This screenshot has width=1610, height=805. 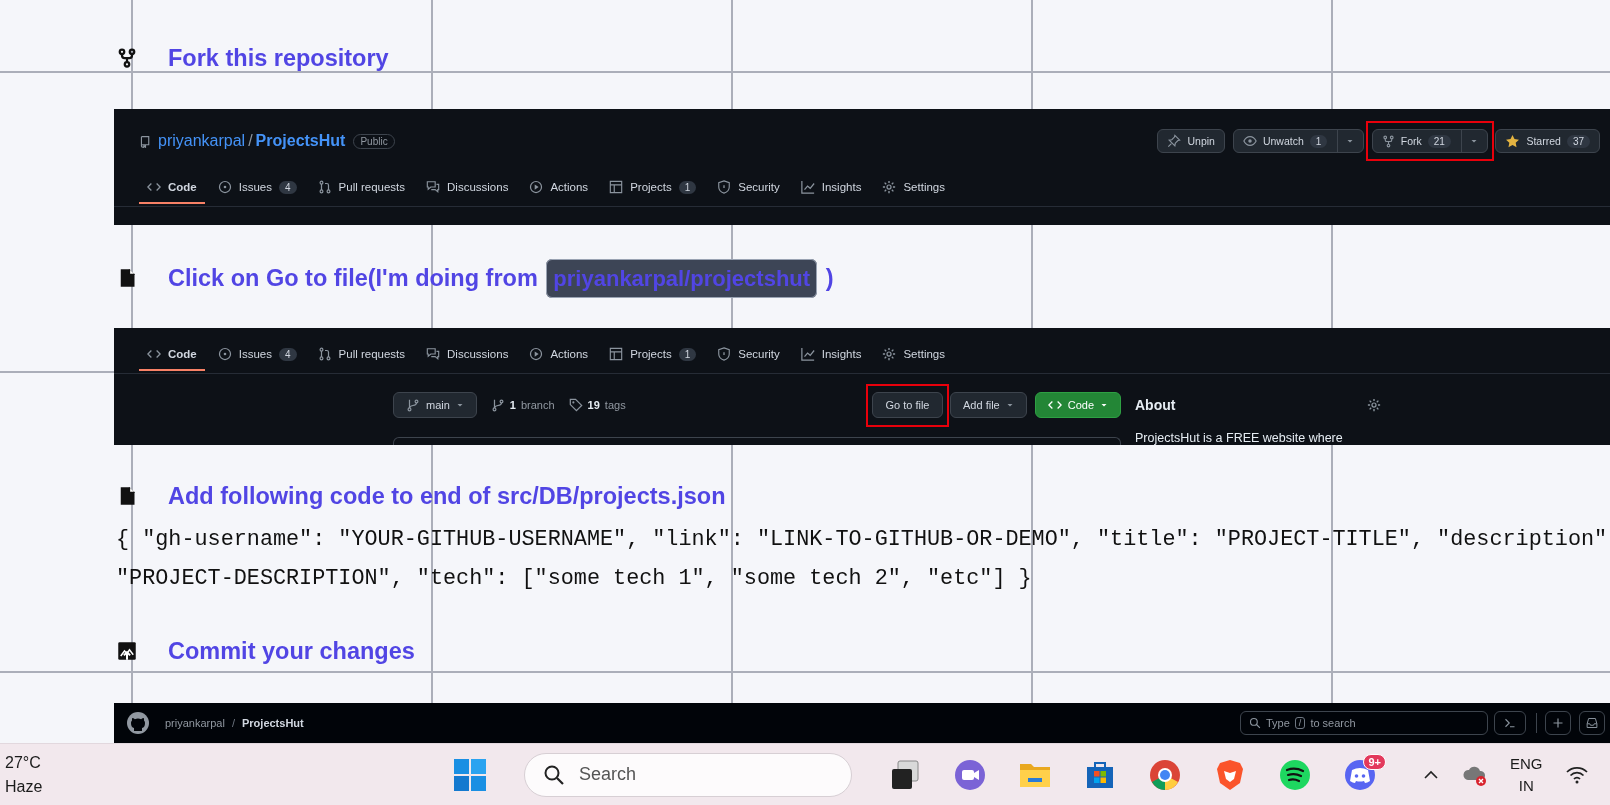 I want to click on plus-button, so click(x=1558, y=723).